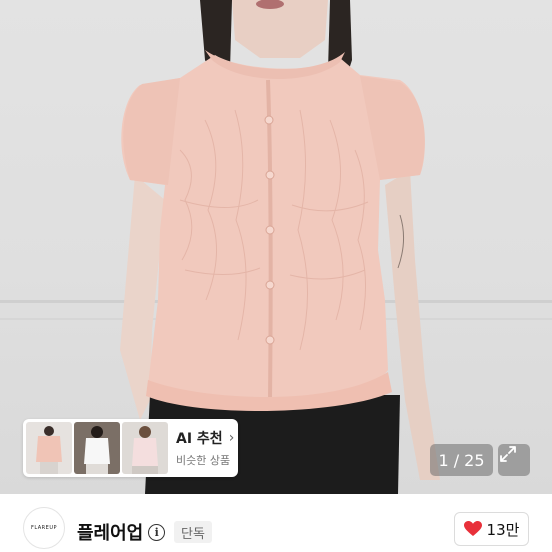  Describe the element at coordinates (110, 533) in the screenshot. I see `shop-name: 플레어업` at that location.